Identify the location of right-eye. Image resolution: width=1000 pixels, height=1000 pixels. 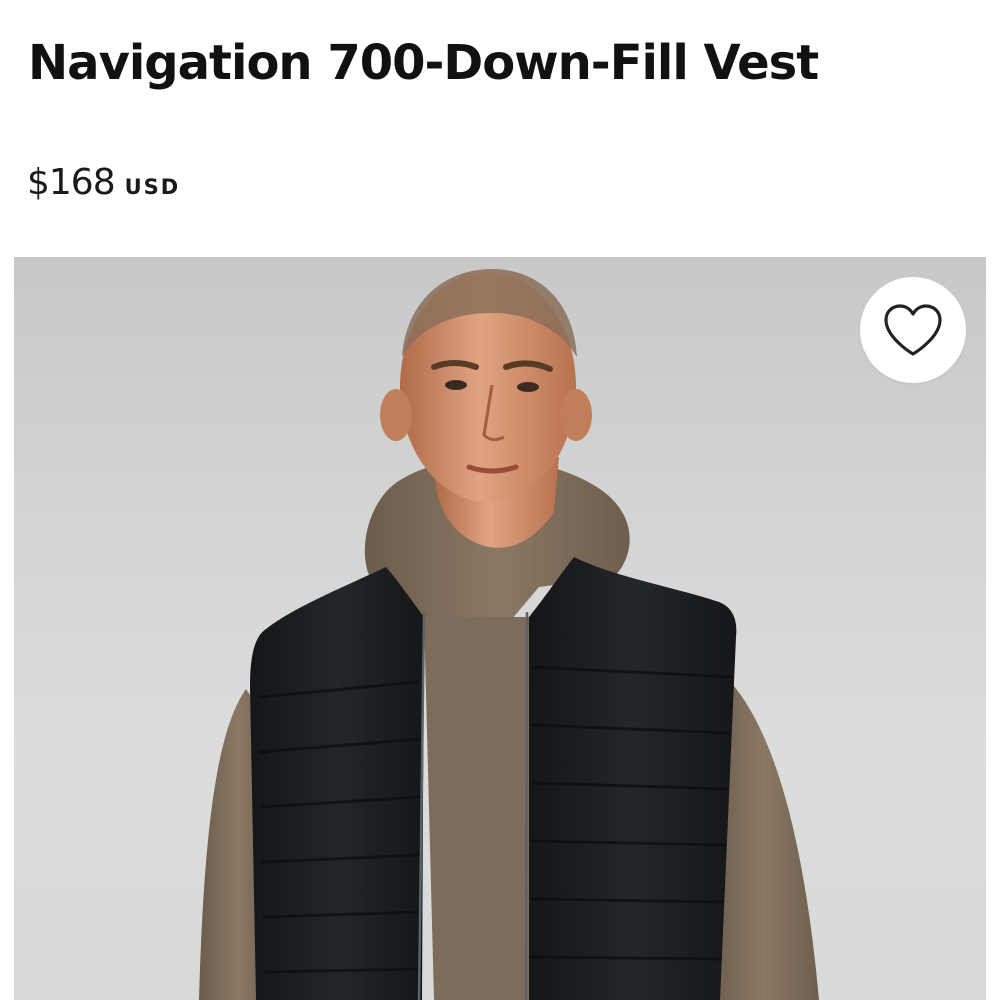
(528, 387).